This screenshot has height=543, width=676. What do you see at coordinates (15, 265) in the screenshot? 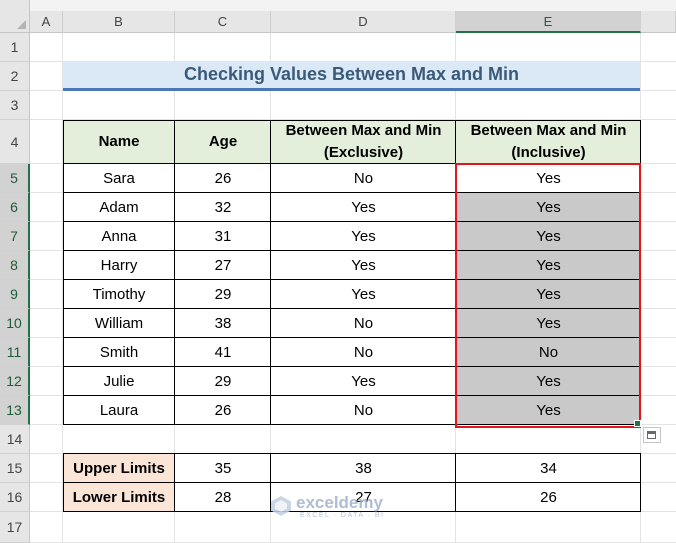
I see `row-header-8: 8` at bounding box center [15, 265].